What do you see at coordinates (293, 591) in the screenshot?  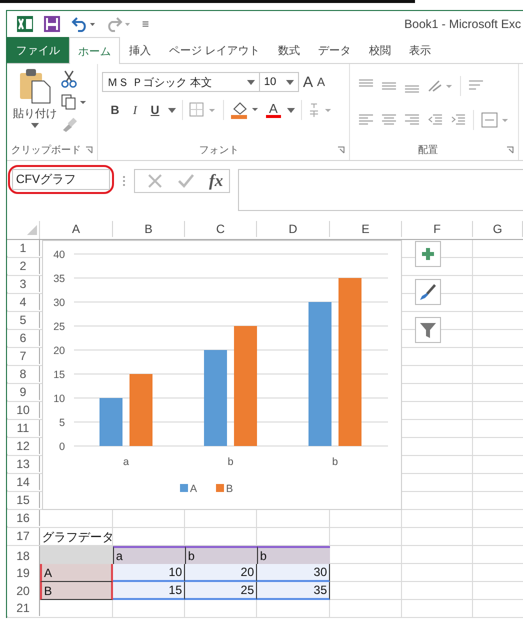 I see `cell: 35` at bounding box center [293, 591].